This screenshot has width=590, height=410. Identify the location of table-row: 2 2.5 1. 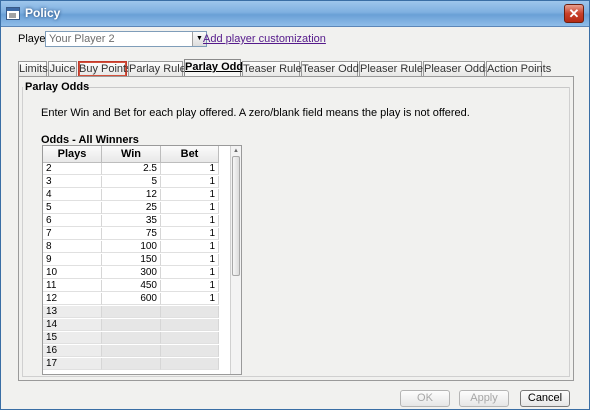
(137, 169).